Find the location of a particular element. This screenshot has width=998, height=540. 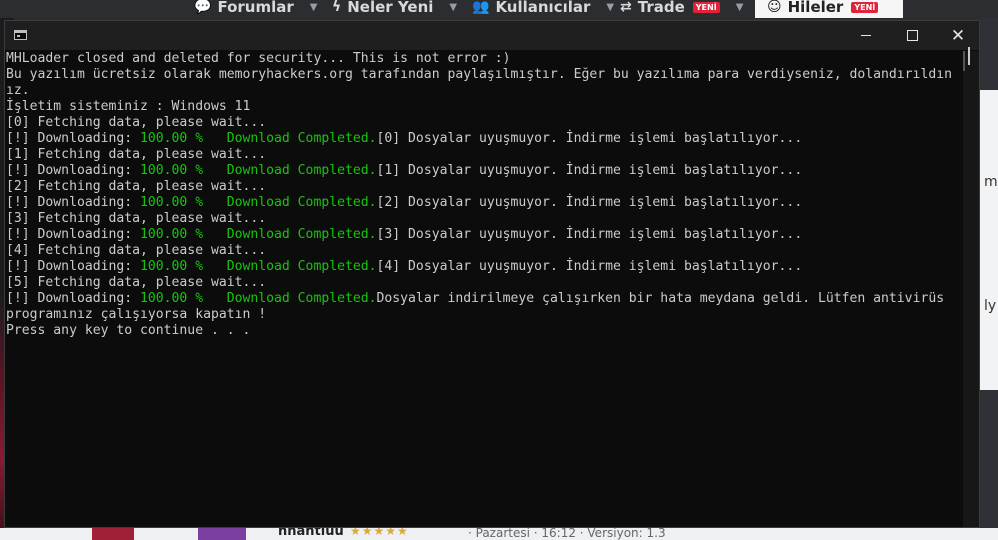

minimize-button is located at coordinates (866, 35).